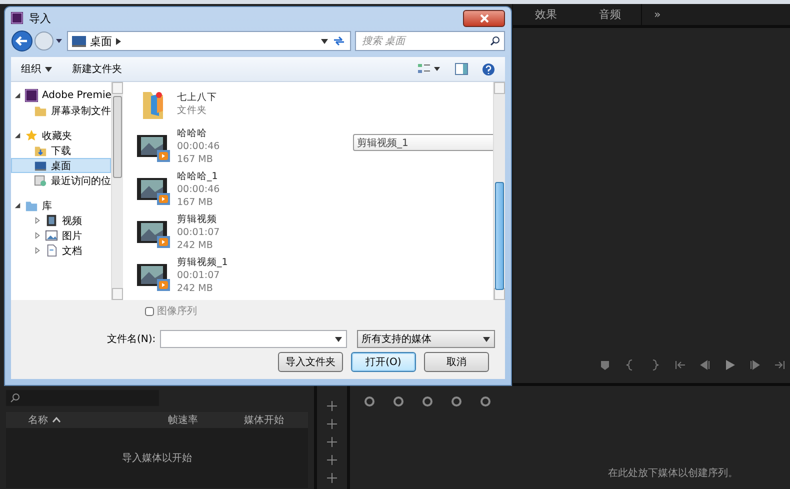  What do you see at coordinates (51, 250) in the screenshot?
I see `document-icon` at bounding box center [51, 250].